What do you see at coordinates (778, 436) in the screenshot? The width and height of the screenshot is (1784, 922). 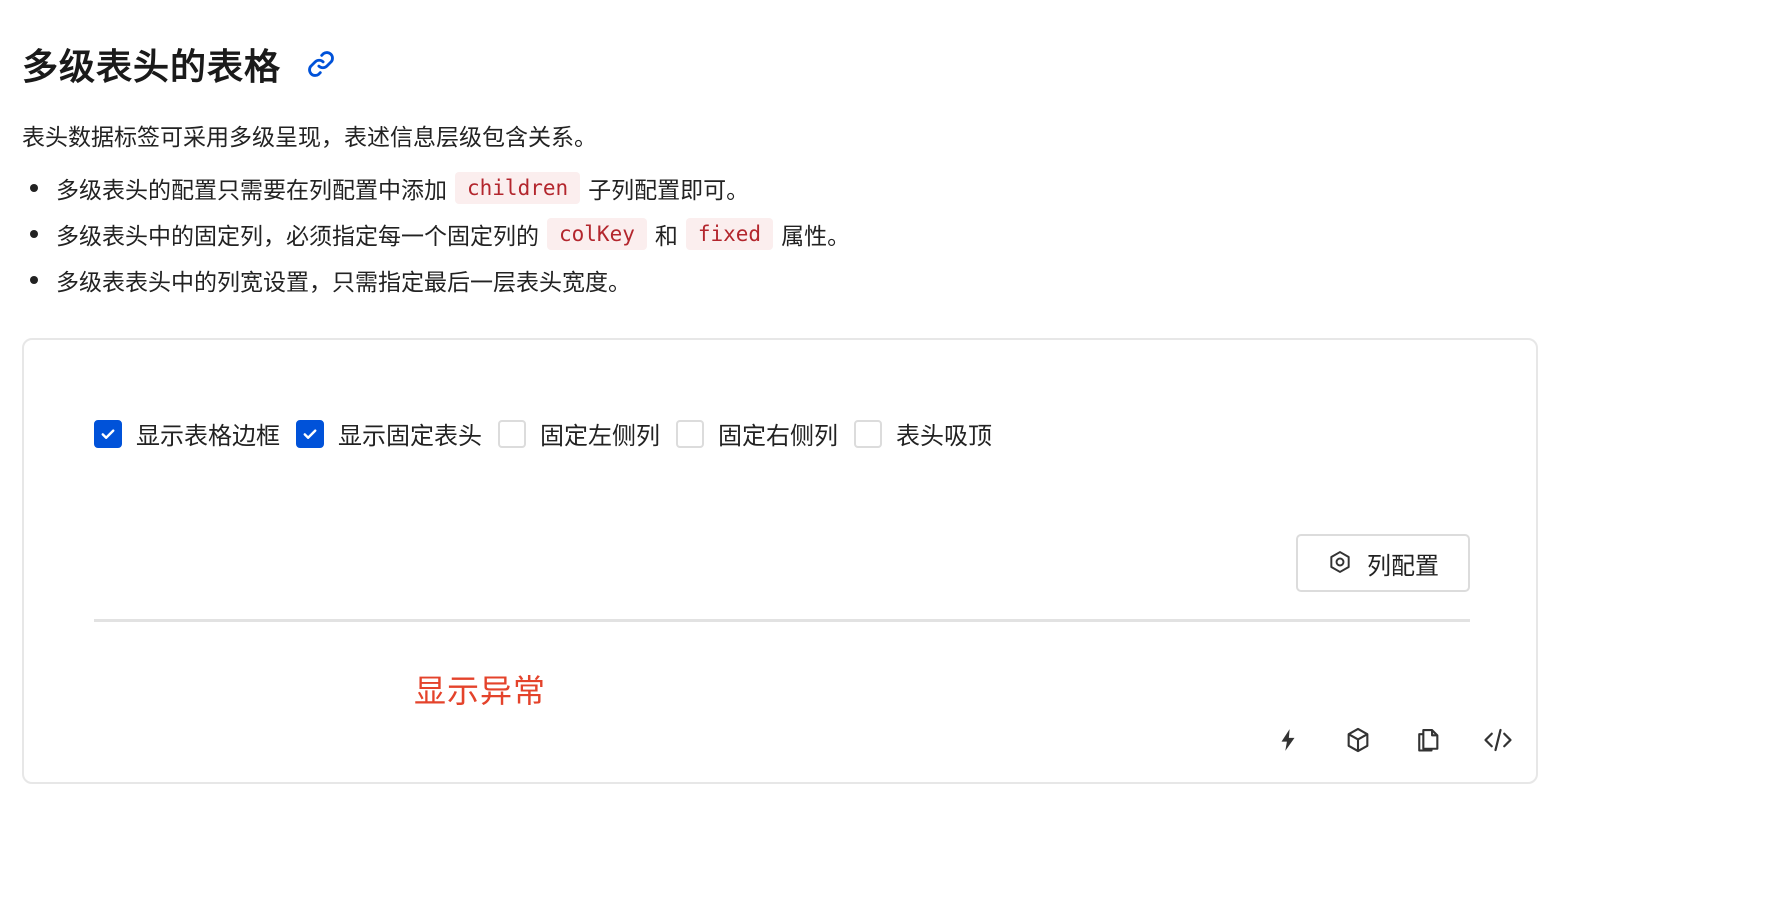 I see `option-label: 固定右侧列` at bounding box center [778, 436].